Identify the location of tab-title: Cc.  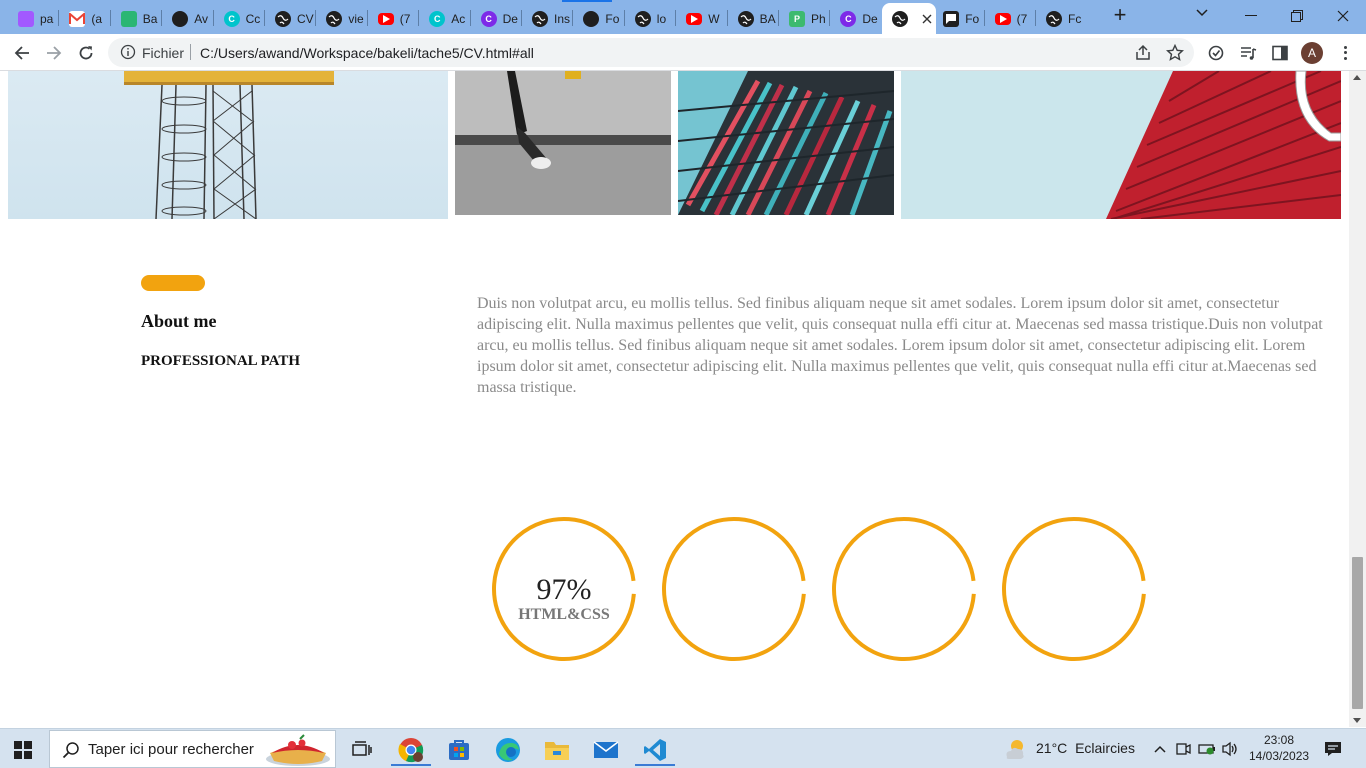
(253, 18).